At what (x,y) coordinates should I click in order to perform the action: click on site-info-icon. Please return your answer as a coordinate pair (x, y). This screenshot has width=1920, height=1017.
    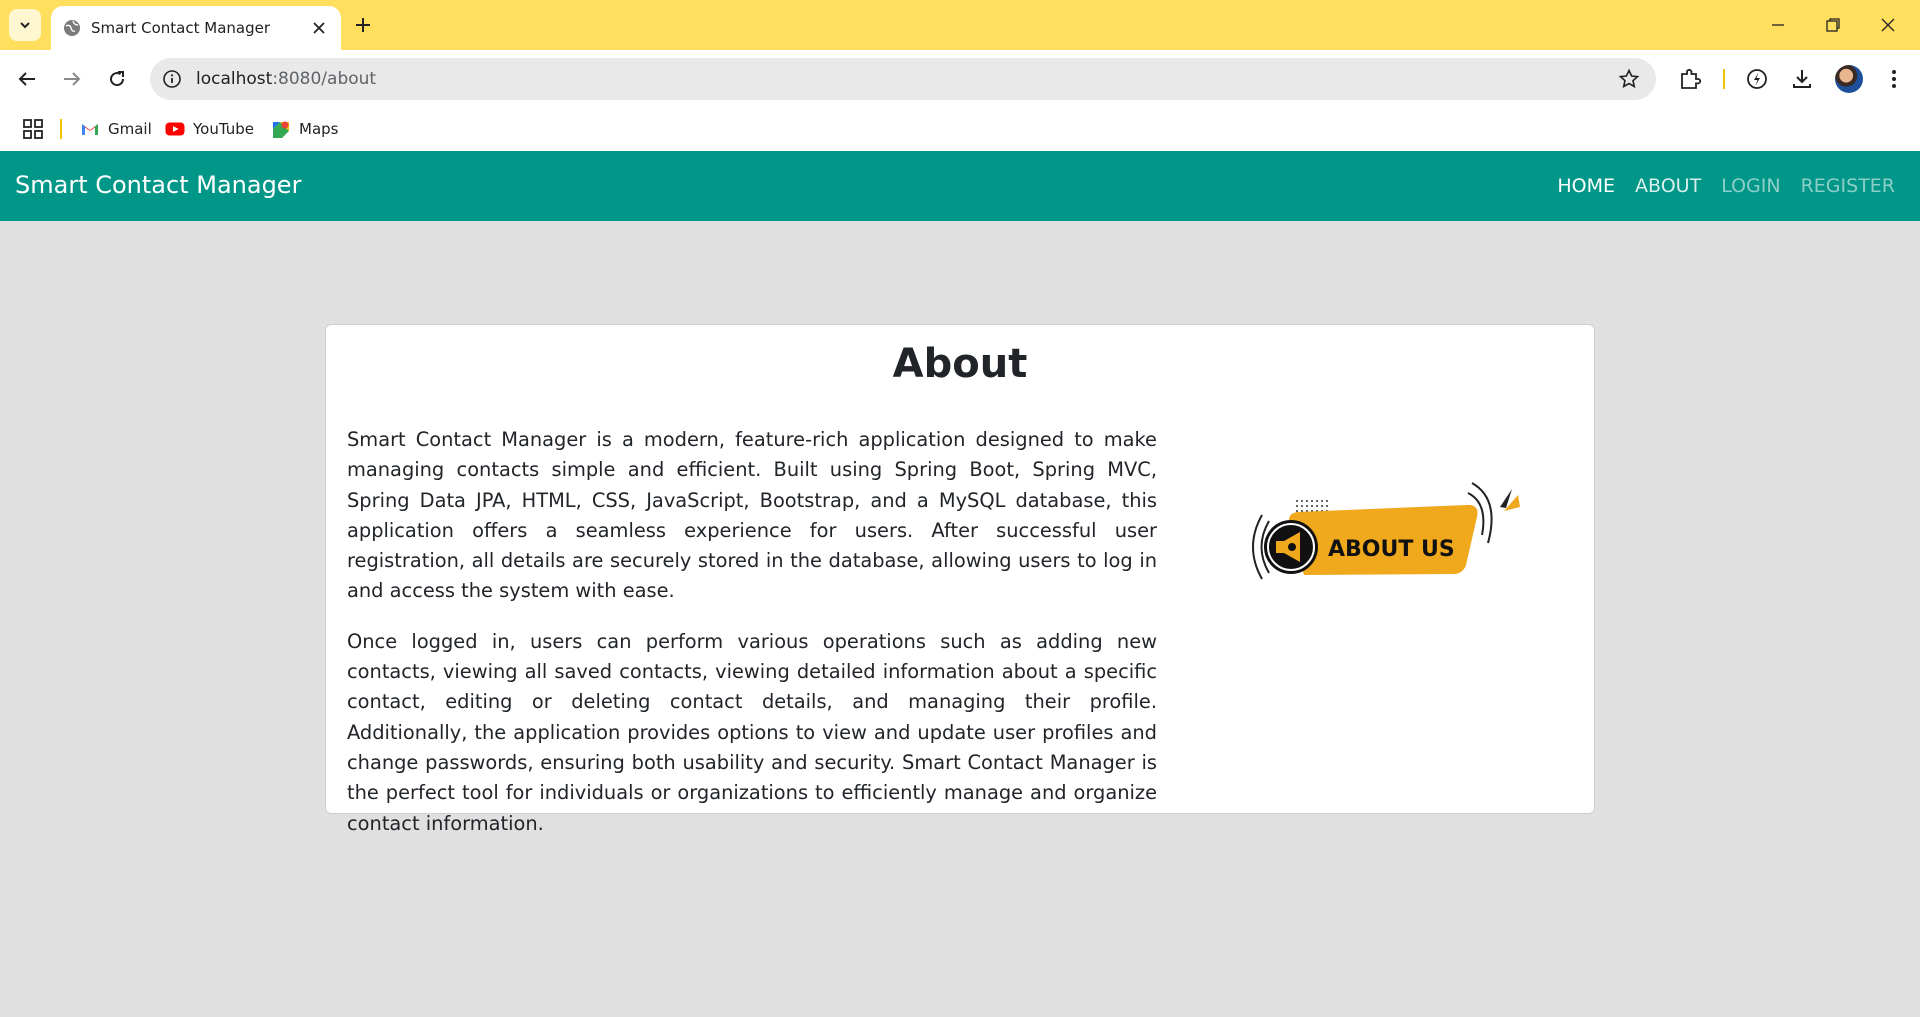
    Looking at the image, I should click on (172, 79).